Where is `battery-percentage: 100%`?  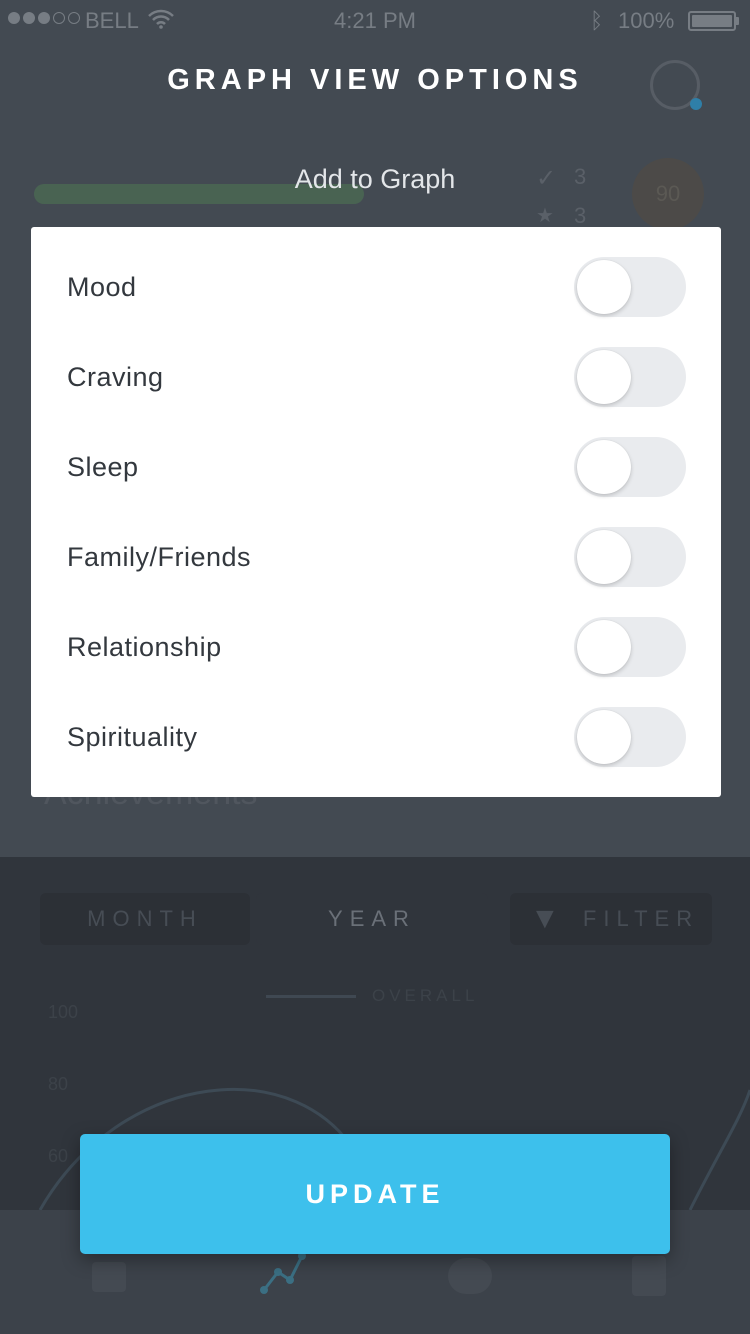 battery-percentage: 100% is located at coordinates (646, 20).